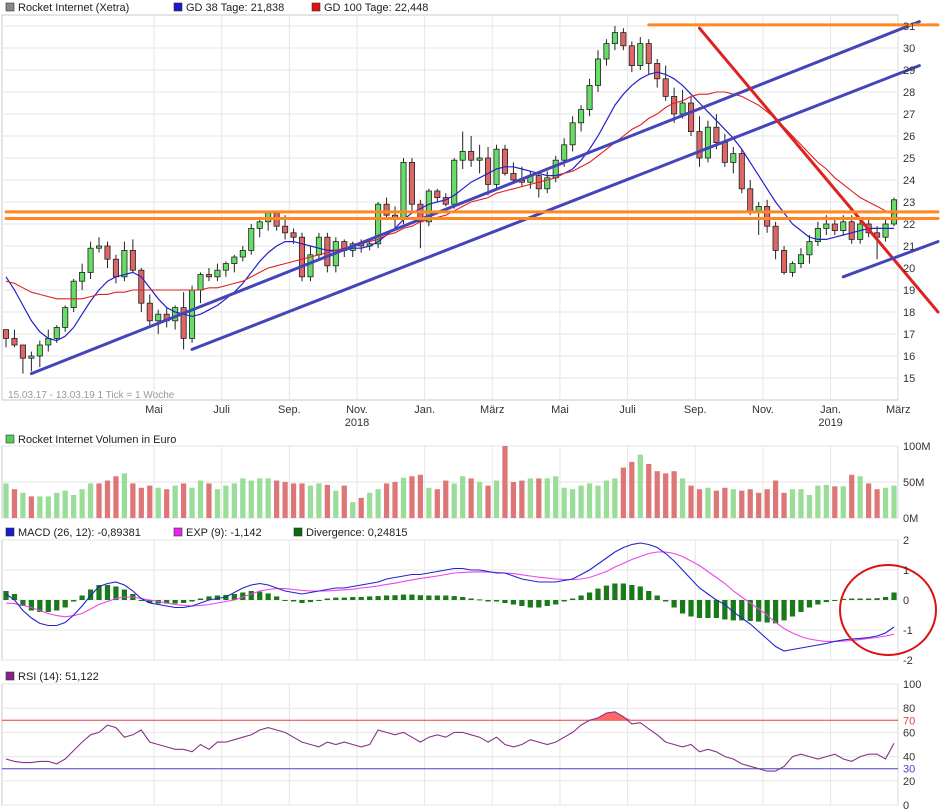 The height and width of the screenshot is (812, 940). What do you see at coordinates (424, 410) in the screenshot?
I see `x-tick-label: Jan.` at bounding box center [424, 410].